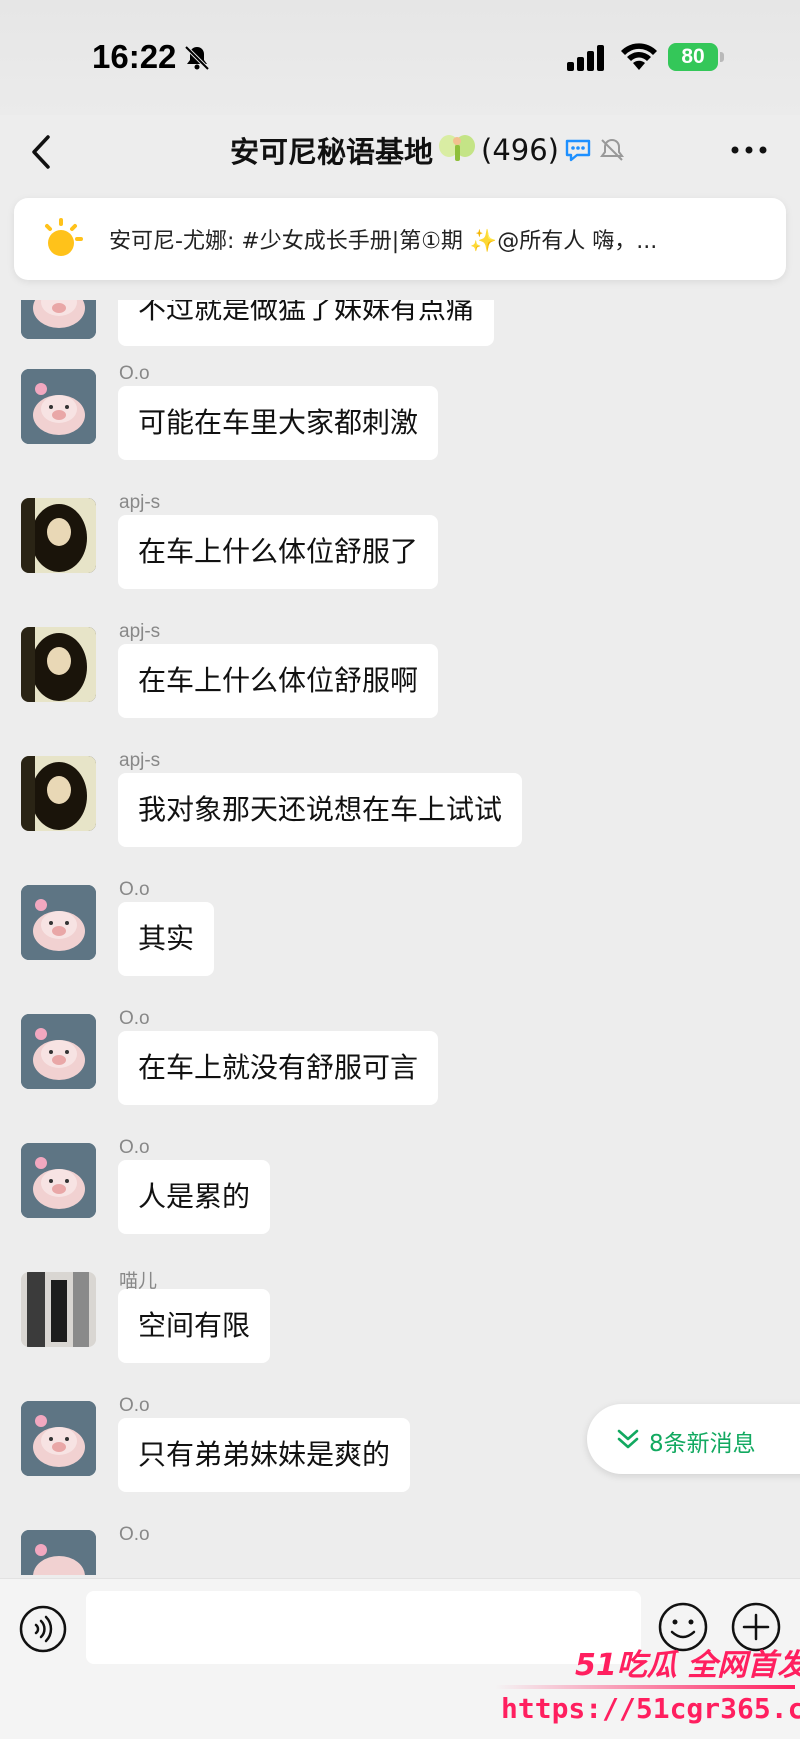 This screenshot has height=1739, width=800. What do you see at coordinates (42, 152) in the screenshot?
I see `back-arrow-icon` at bounding box center [42, 152].